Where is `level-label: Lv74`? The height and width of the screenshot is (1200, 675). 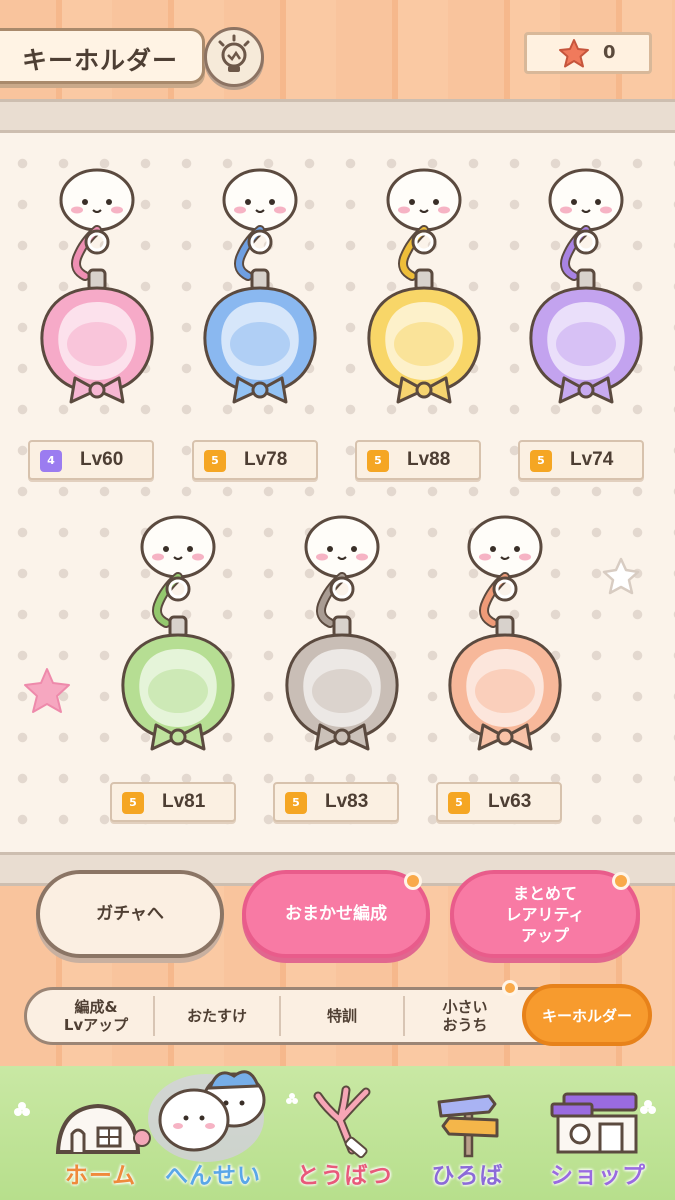
level-label: Lv74 is located at coordinates (592, 459).